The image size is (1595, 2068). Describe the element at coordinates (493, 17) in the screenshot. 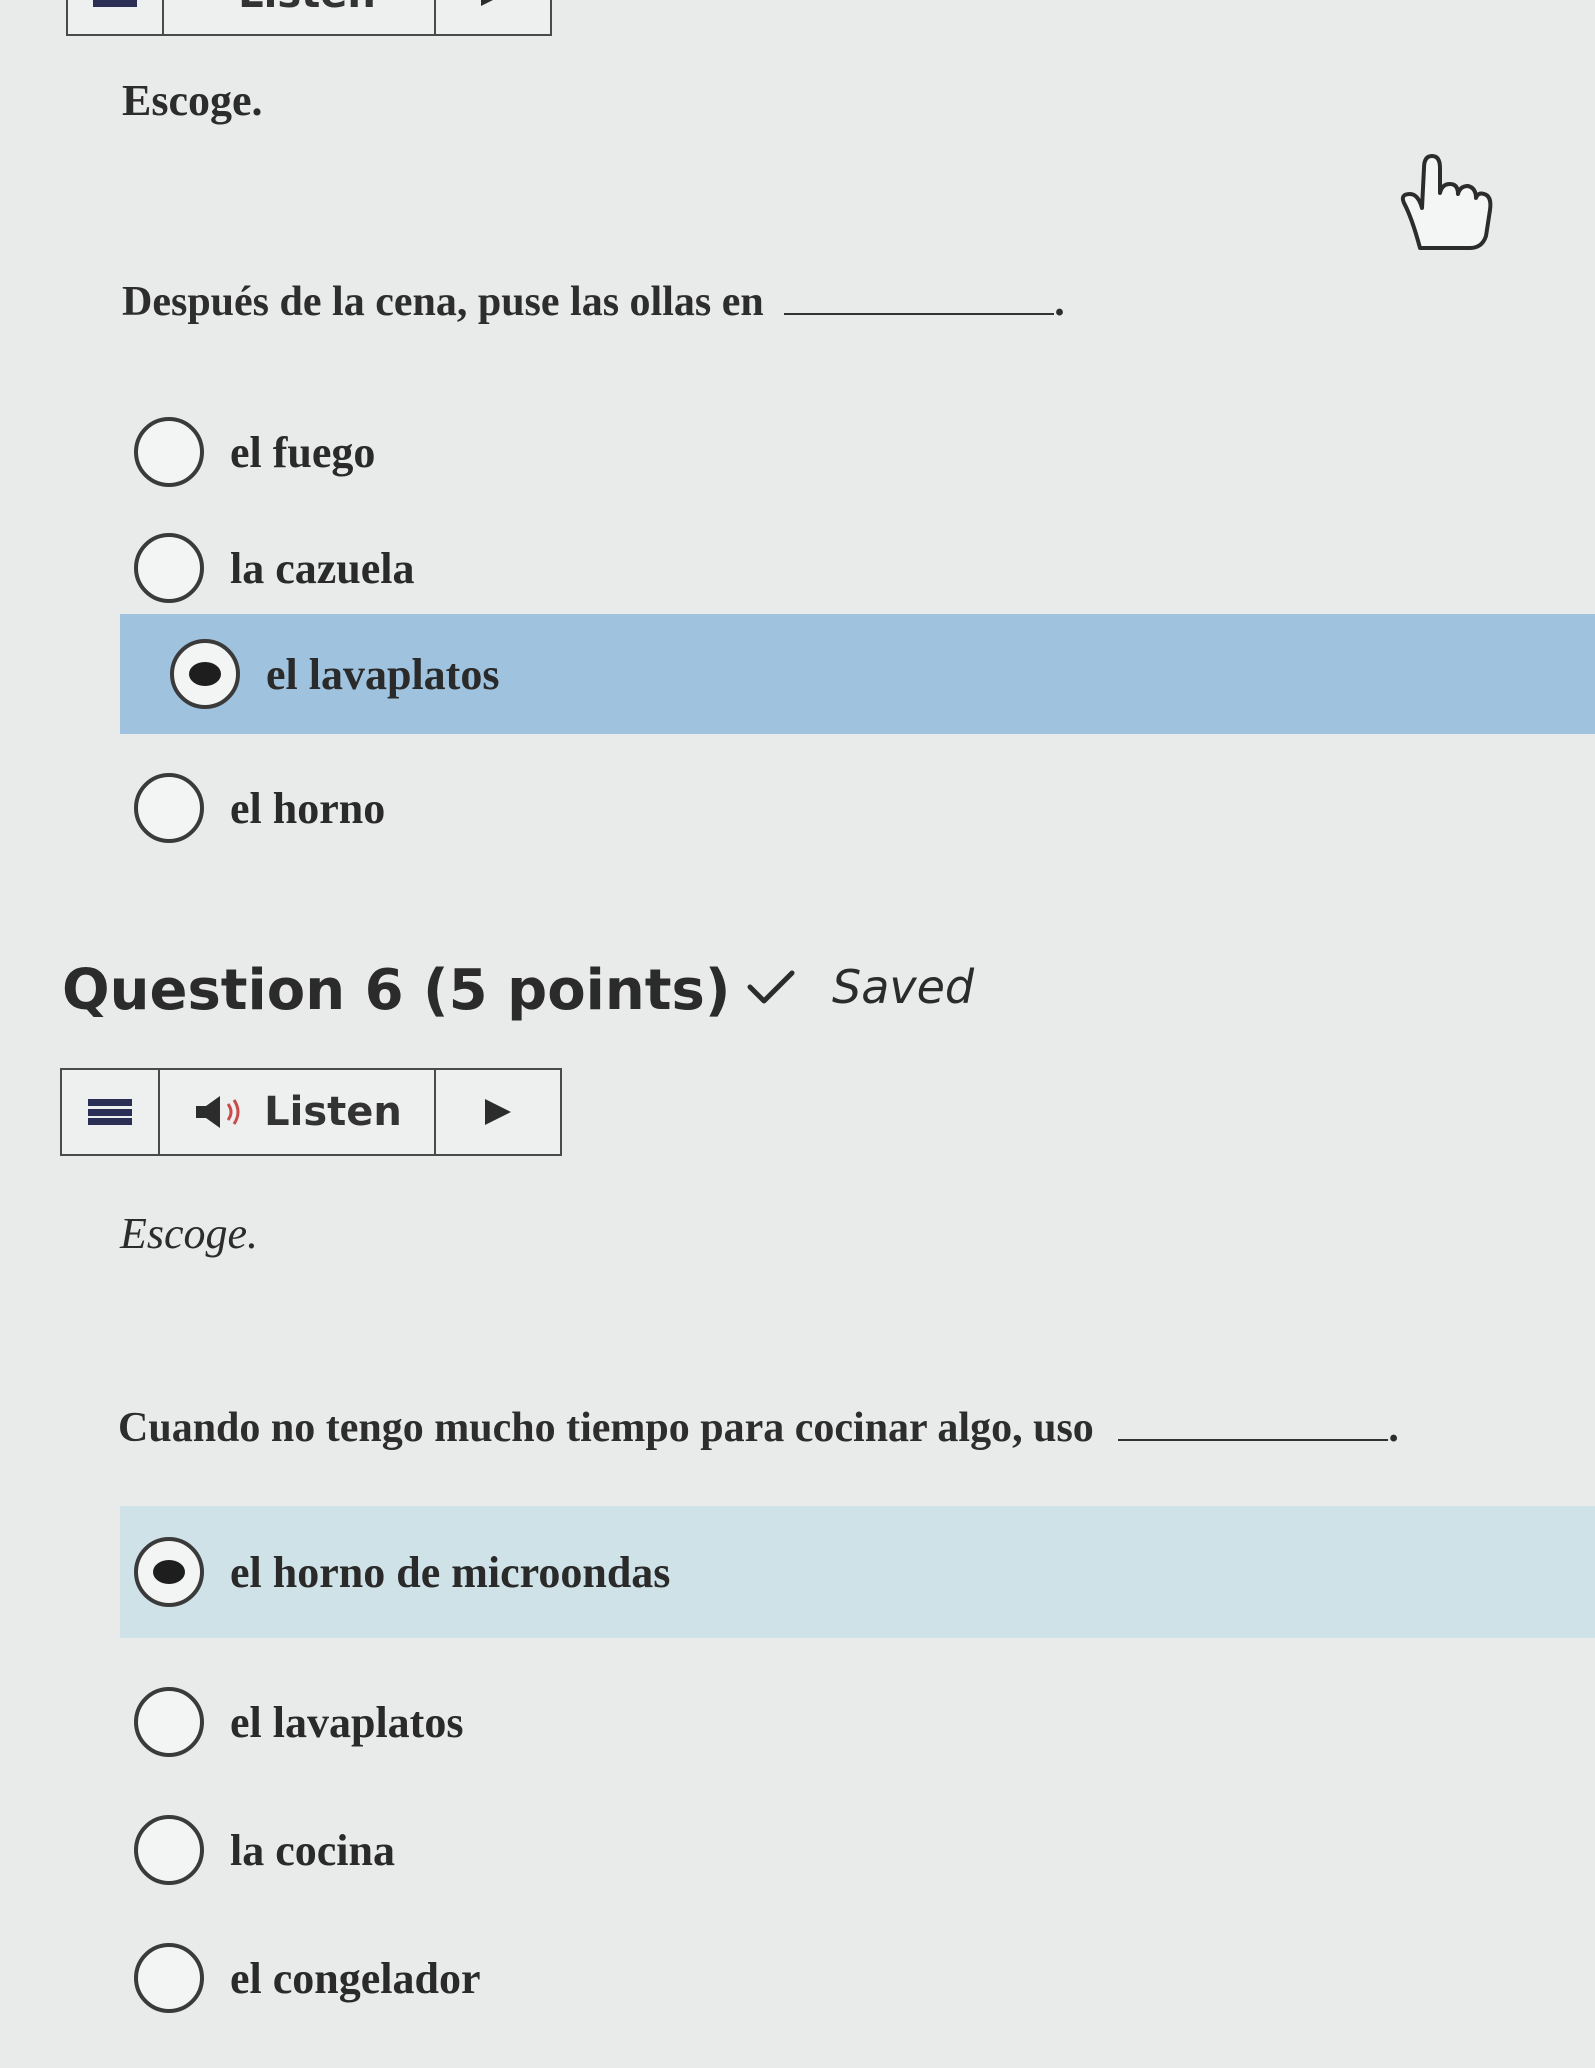

I see `play-button-top` at that location.